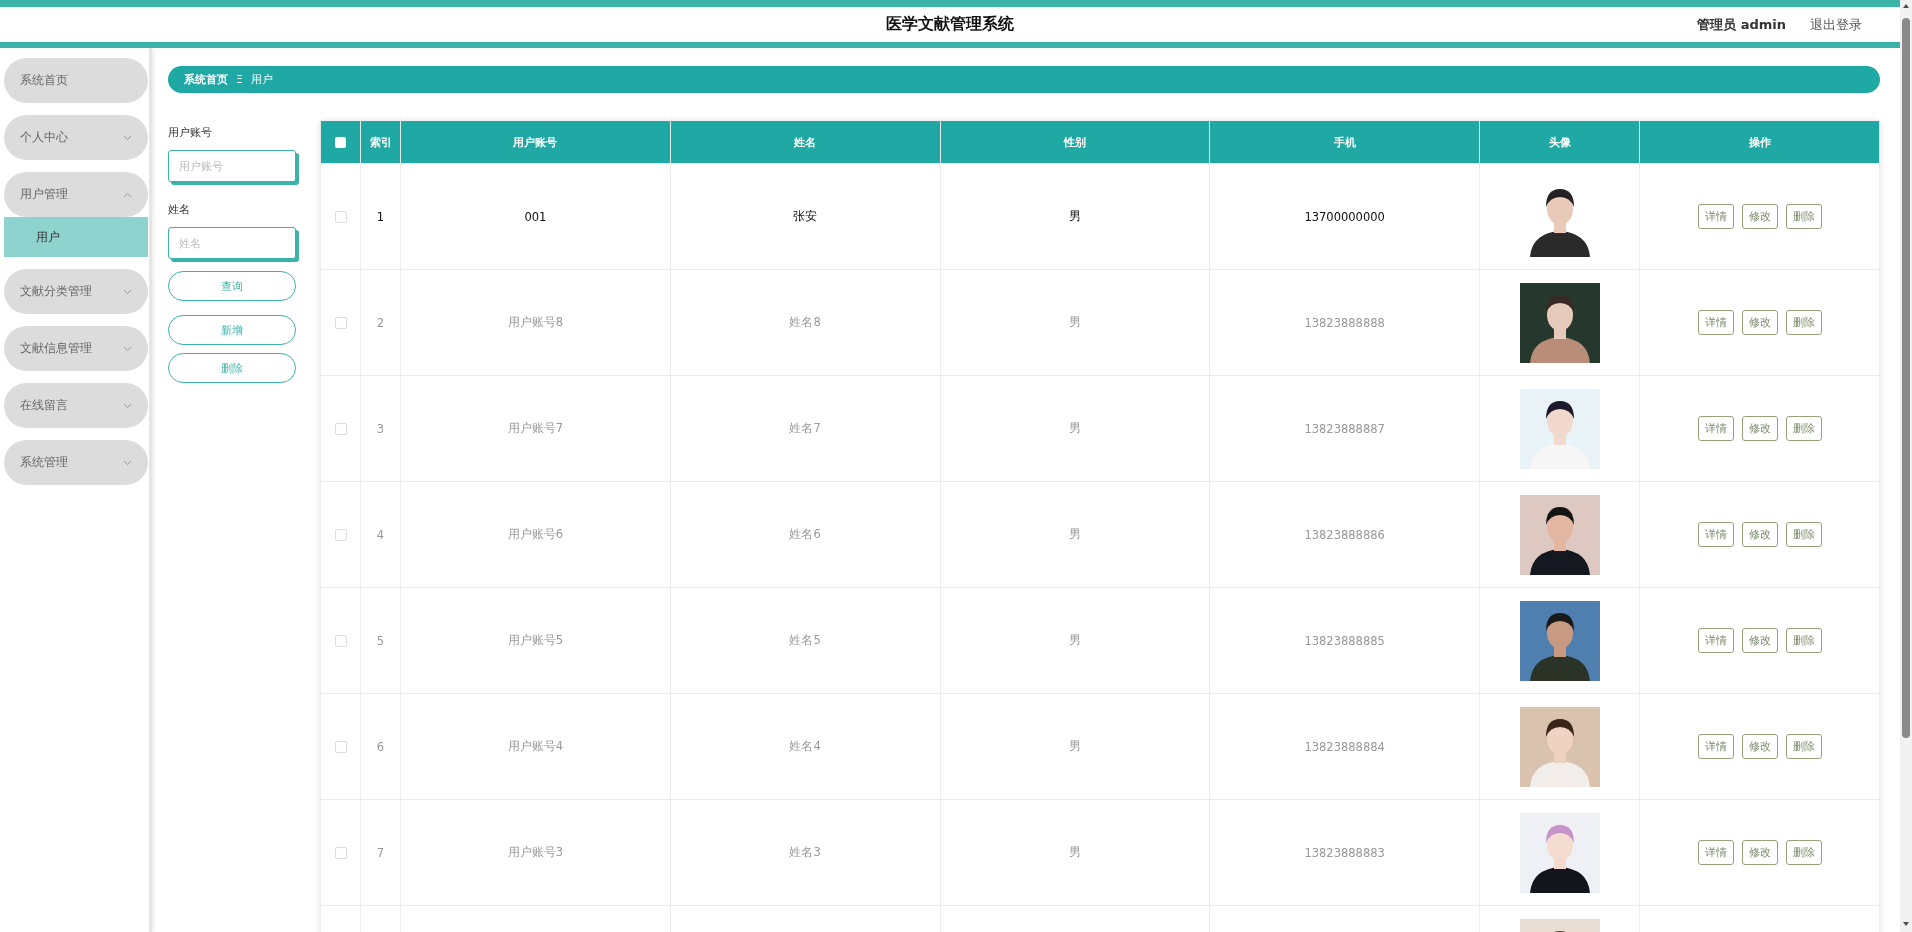 This screenshot has width=1912, height=932. Describe the element at coordinates (76, 80) in the screenshot. I see `sidebar-menu-item: 系统首页` at that location.